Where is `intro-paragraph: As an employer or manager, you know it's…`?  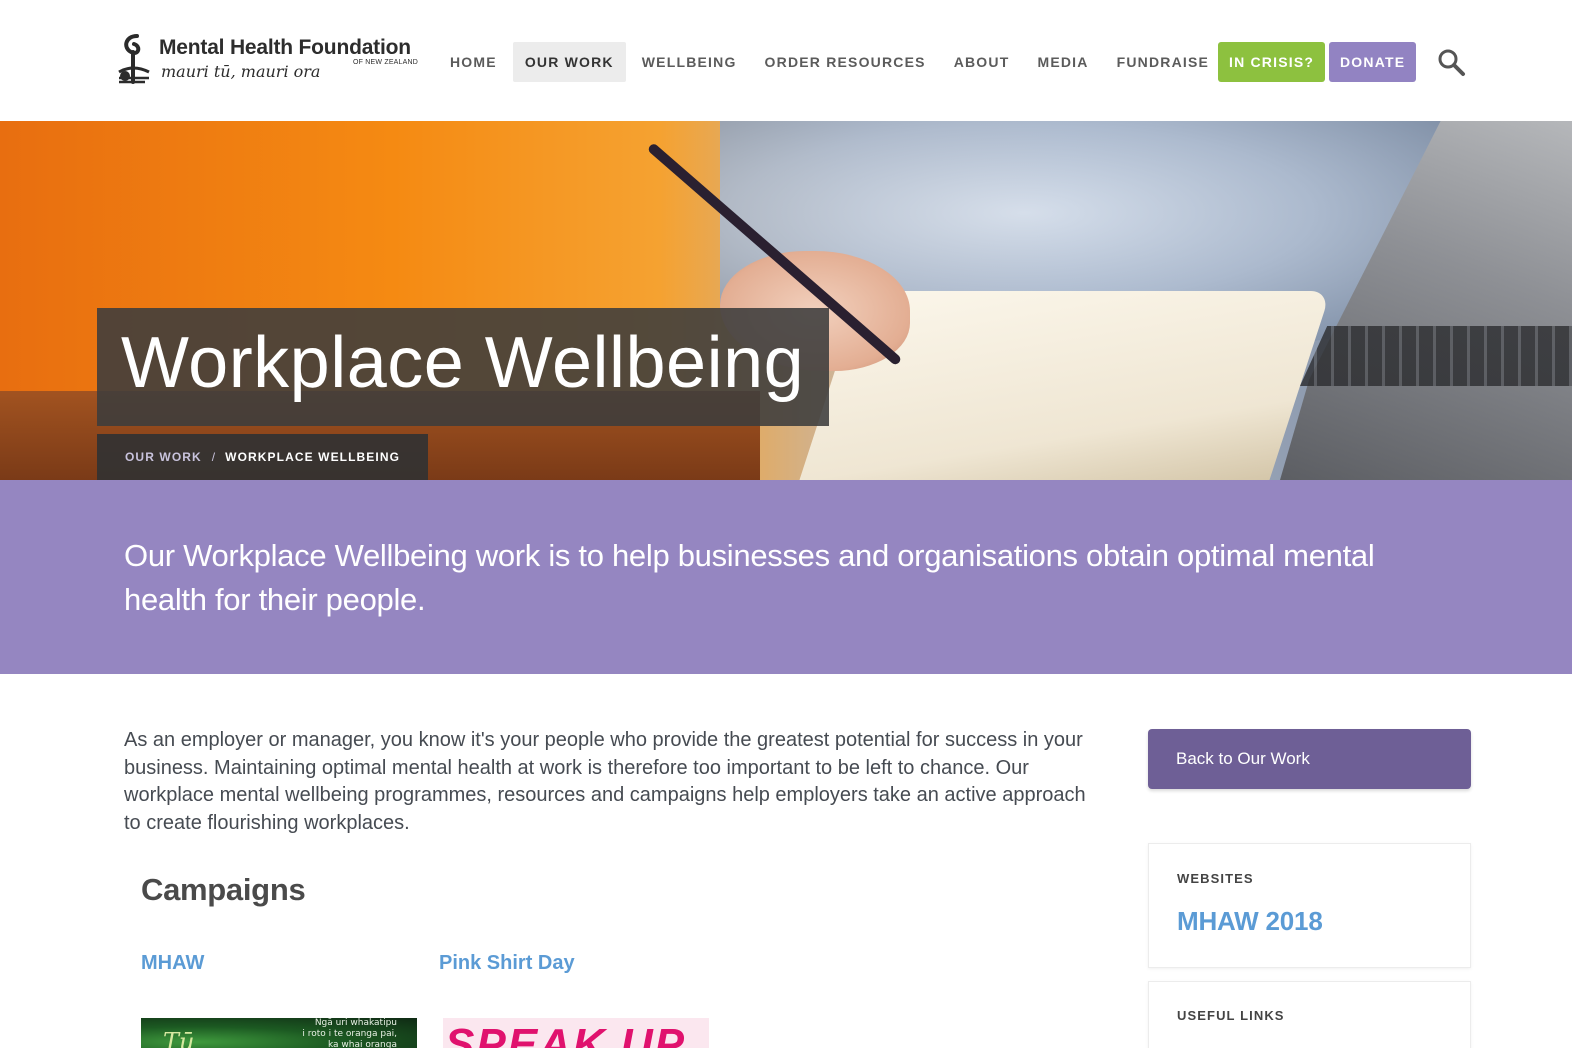 intro-paragraph: As an employer or manager, you know it's… is located at coordinates (605, 781).